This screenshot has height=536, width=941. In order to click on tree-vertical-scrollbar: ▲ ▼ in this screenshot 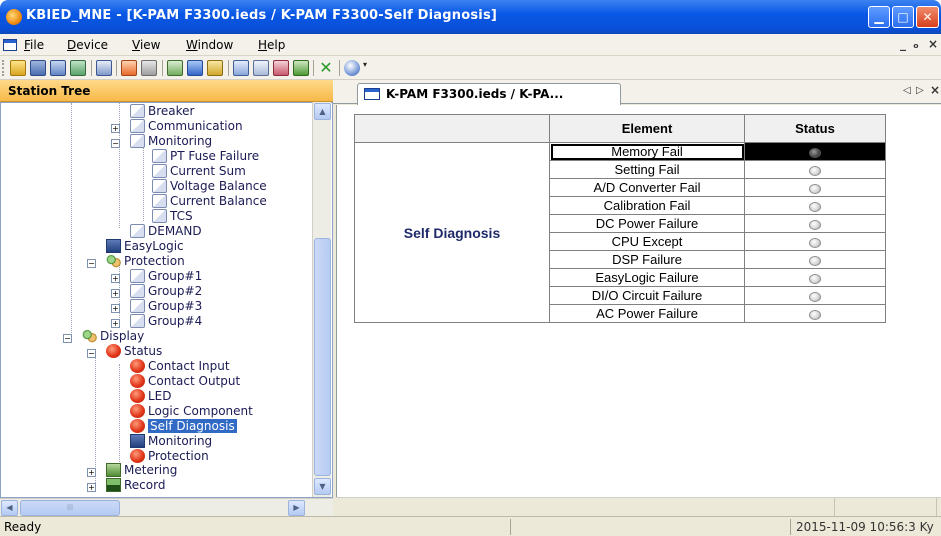, I will do `click(321, 299)`.